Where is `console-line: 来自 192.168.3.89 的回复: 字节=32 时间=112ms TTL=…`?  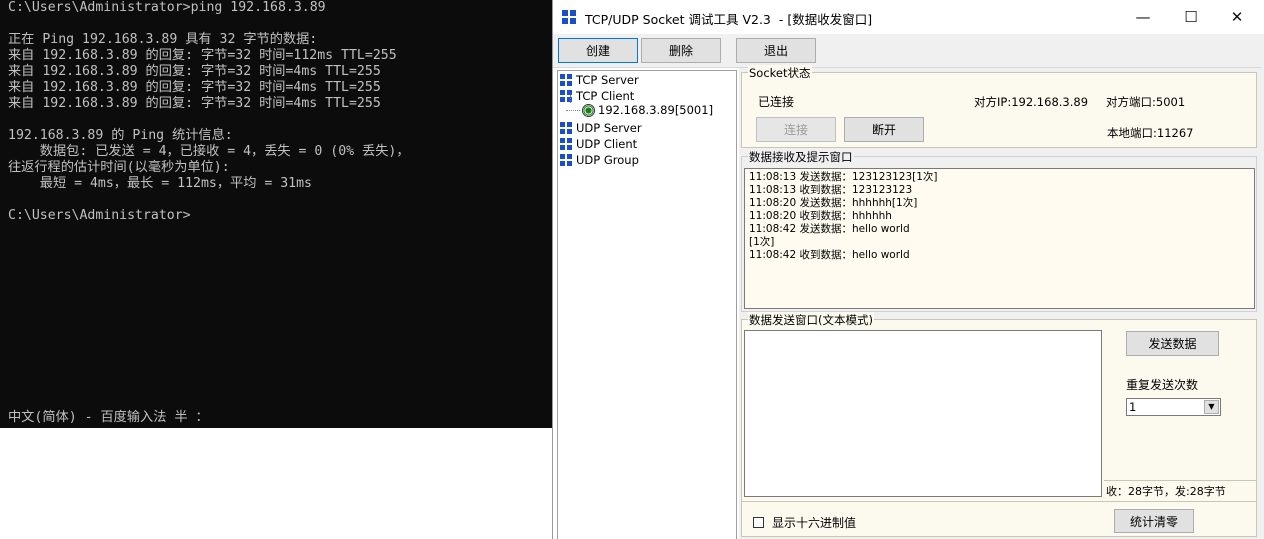 console-line: 来自 192.168.3.89 的回复: 字节=32 时间=112ms TTL=… is located at coordinates (202, 55).